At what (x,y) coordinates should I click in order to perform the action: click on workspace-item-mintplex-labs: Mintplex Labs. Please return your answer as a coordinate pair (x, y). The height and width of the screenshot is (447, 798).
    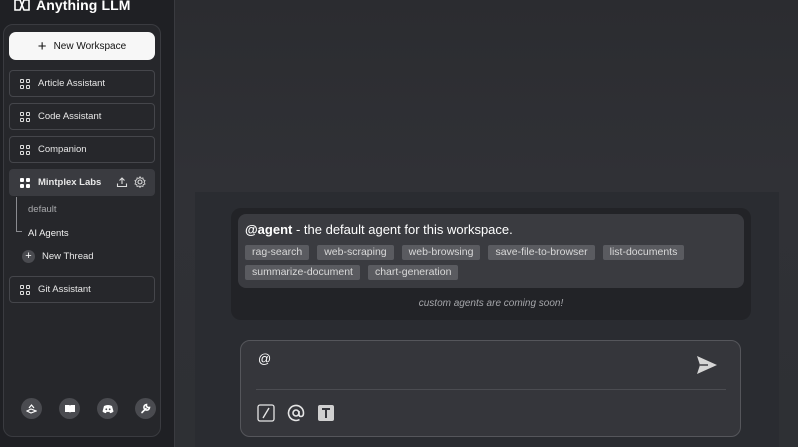
    Looking at the image, I should click on (82, 182).